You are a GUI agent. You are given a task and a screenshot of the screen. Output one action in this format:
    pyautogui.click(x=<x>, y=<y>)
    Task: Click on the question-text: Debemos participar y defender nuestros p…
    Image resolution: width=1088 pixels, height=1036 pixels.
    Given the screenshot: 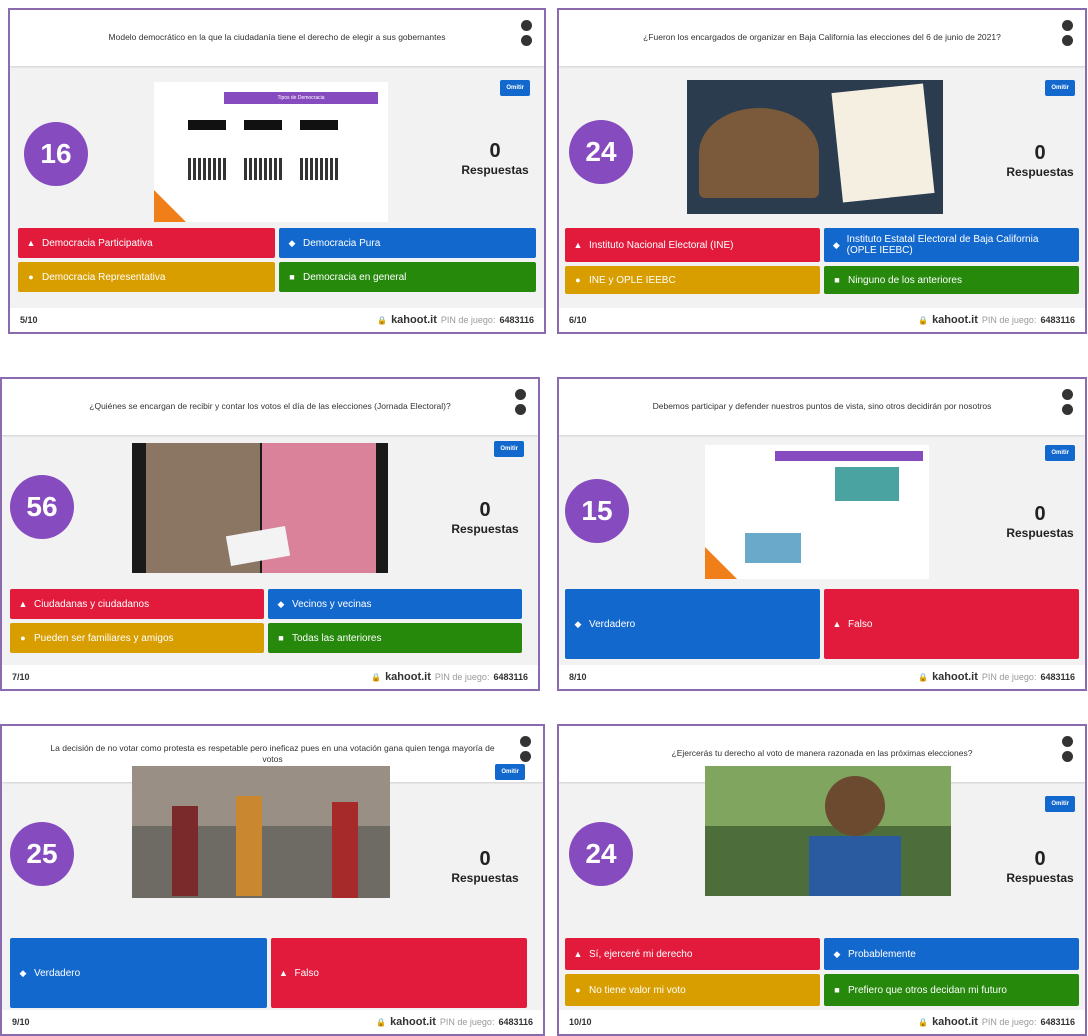 What is the action you would take?
    pyautogui.click(x=822, y=406)
    